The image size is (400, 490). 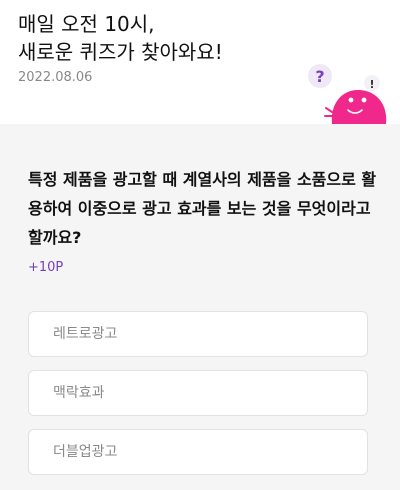 I want to click on headline-line-1: 매일 오전 10시,, so click(x=86, y=24).